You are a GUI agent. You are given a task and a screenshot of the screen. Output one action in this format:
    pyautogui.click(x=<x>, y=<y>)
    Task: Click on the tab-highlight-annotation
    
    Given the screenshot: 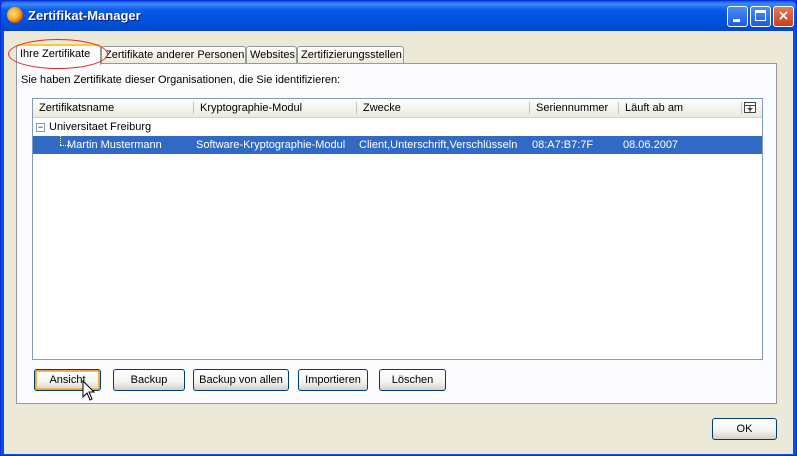 What is the action you would take?
    pyautogui.click(x=58, y=54)
    